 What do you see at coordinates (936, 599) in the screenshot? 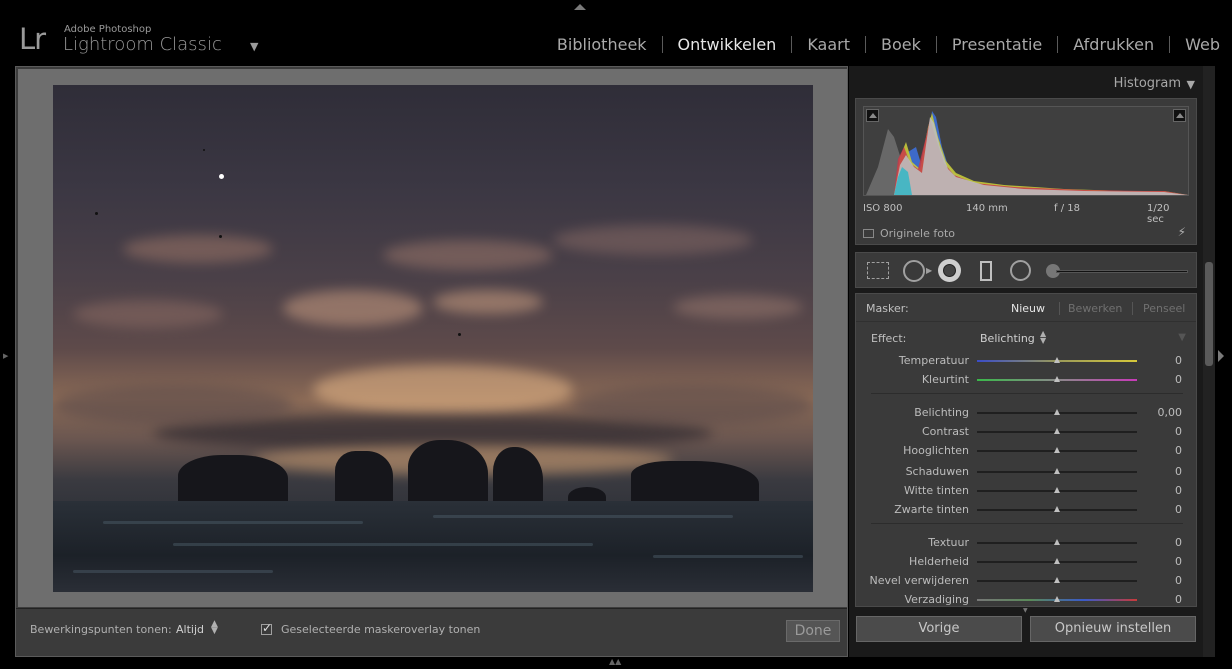
I see `slider-label: Verzadiging` at bounding box center [936, 599].